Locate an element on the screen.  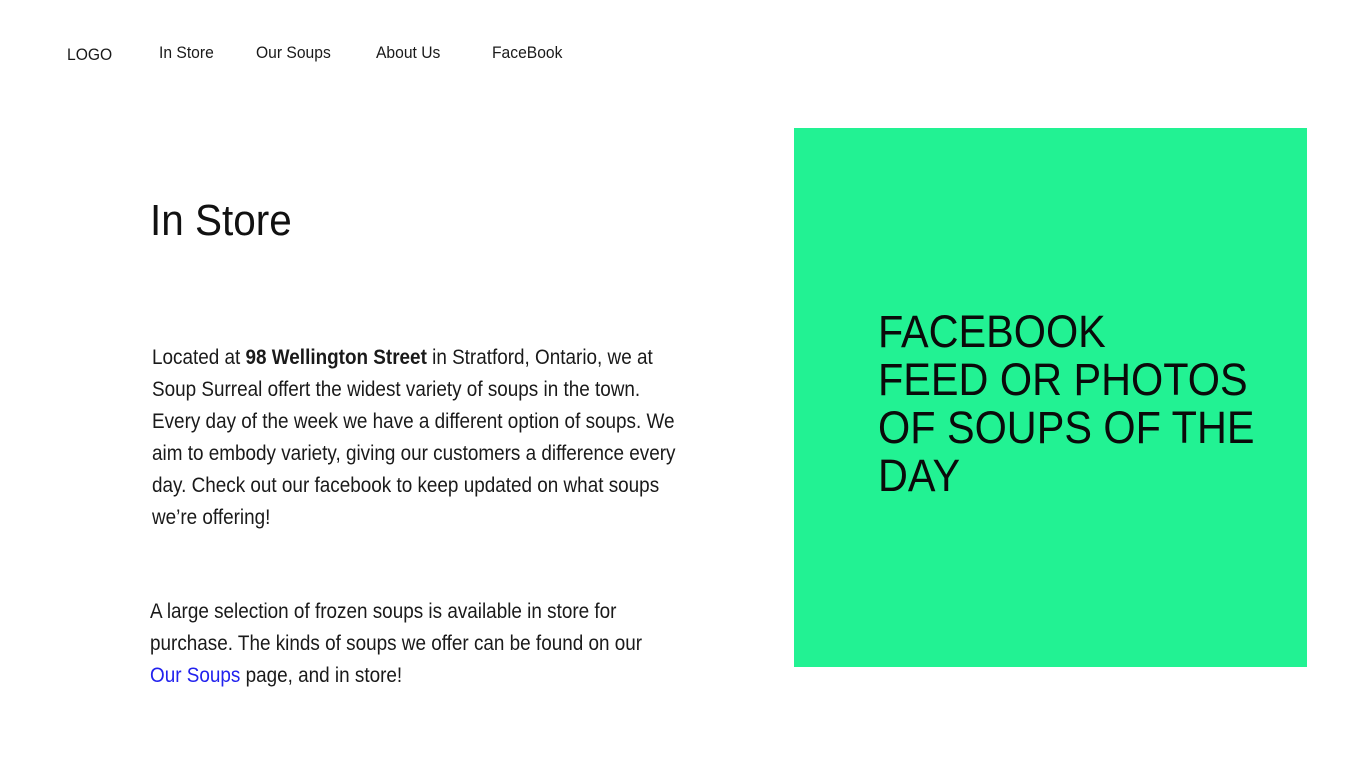
nav-item-about-us: About Us is located at coordinates (408, 53).